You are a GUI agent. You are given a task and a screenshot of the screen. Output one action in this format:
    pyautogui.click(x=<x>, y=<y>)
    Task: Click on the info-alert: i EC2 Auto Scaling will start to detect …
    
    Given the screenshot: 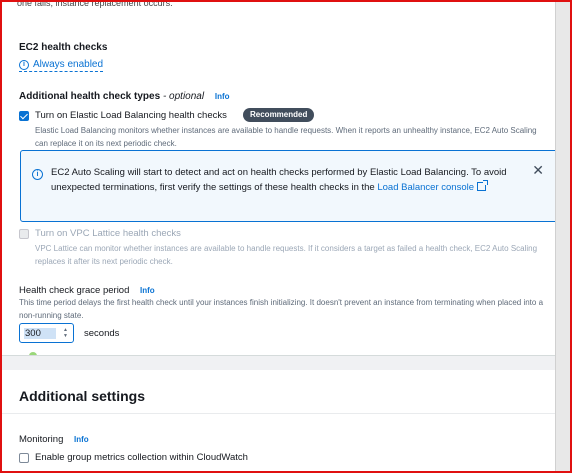 What is the action you would take?
    pyautogui.click(x=289, y=186)
    